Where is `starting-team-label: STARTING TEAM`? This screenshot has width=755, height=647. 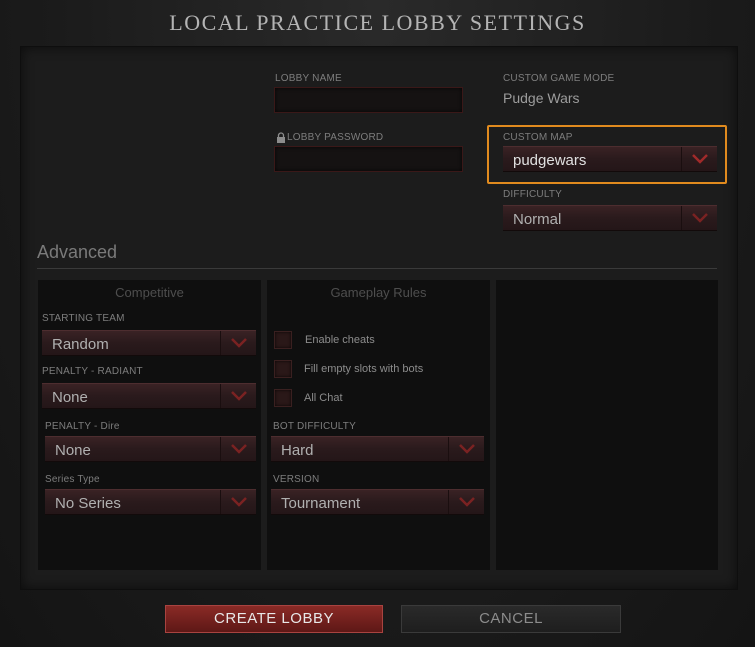
starting-team-label: STARTING TEAM is located at coordinates (83, 318).